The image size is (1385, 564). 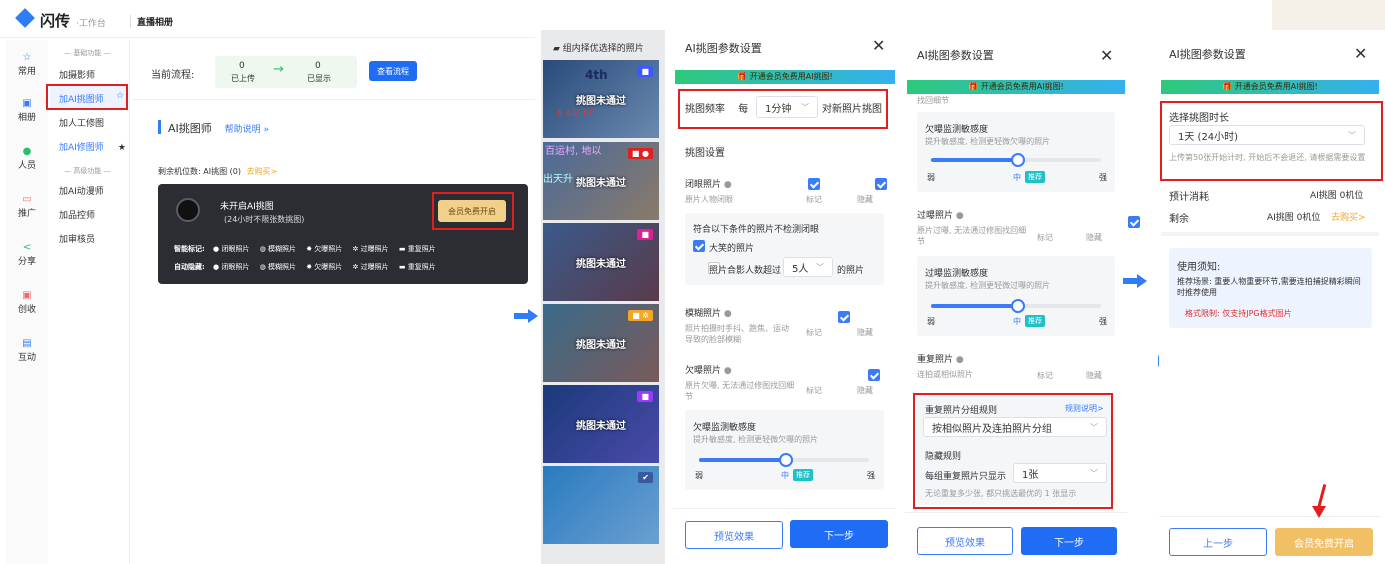 What do you see at coordinates (305, 249) in the screenshot?
I see `smart-mark-row: 智能标记: ● 闭眼照片 ◍ 模糊照片 ✸ 欠曝照片 ✲ 过曝照片 ▬ 重复照片` at bounding box center [305, 249].